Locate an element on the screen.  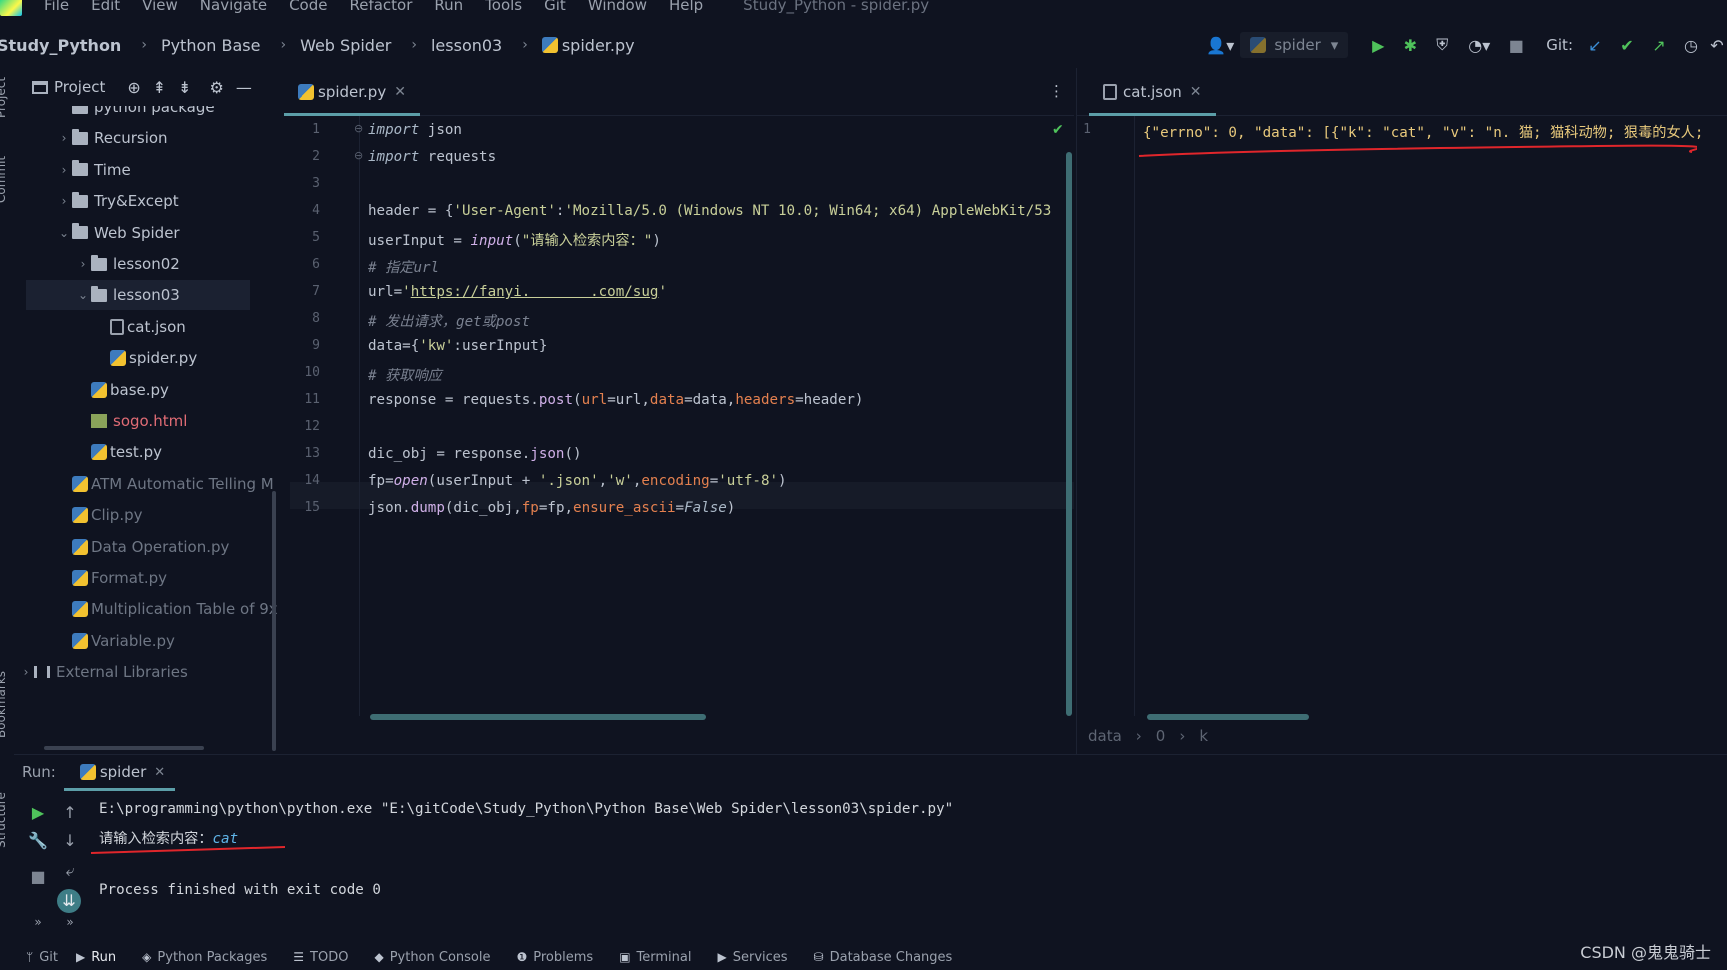
bookmarks-tool-tab: Bookmarks is located at coordinates (4, 704).